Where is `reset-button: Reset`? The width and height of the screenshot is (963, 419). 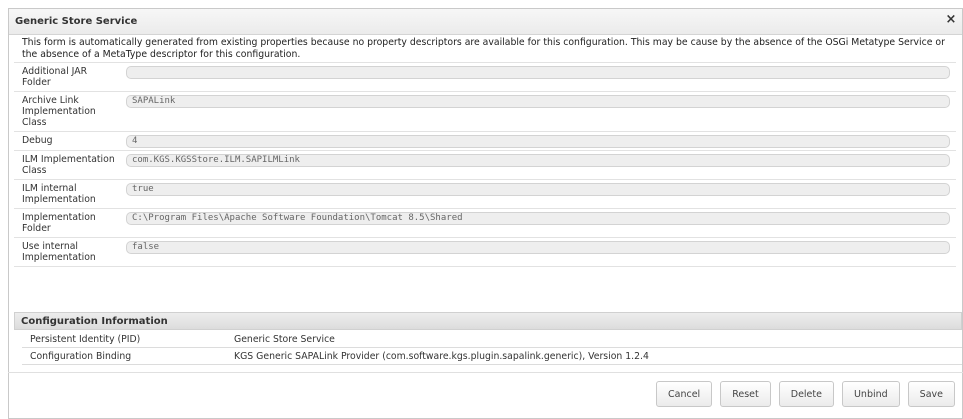
reset-button: Reset is located at coordinates (745, 394).